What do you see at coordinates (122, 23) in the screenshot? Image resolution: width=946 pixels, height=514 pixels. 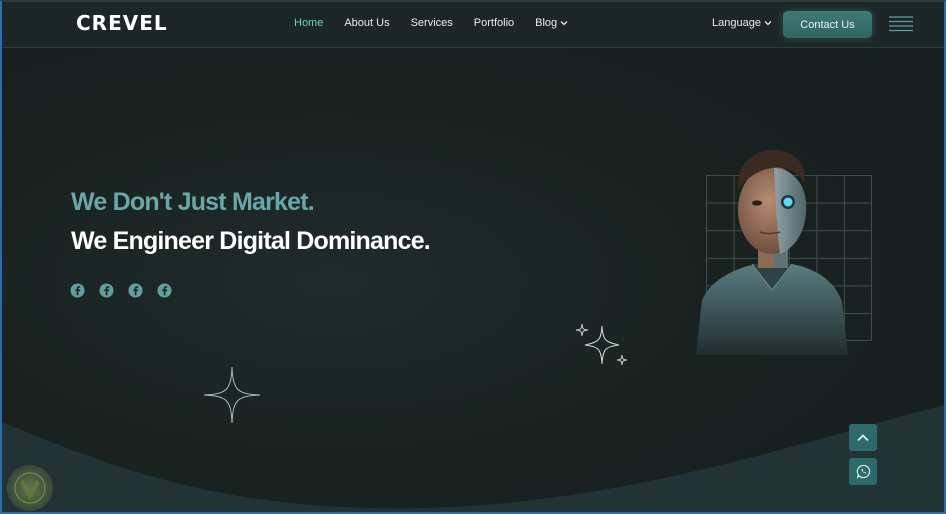 I see `logo: CREVEL` at bounding box center [122, 23].